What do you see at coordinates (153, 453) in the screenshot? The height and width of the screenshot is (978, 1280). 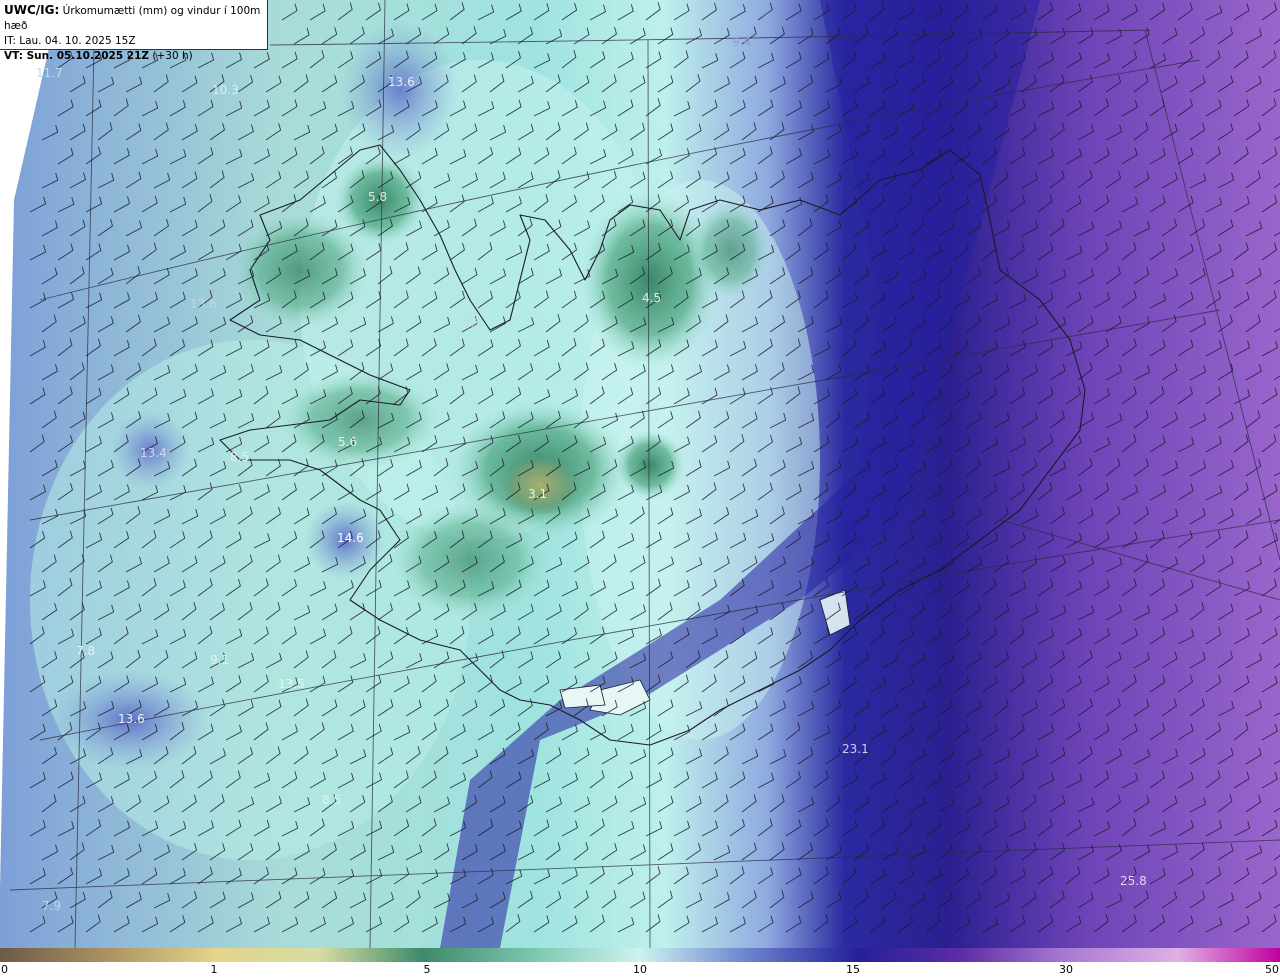 I see `value-label: 13.4` at bounding box center [153, 453].